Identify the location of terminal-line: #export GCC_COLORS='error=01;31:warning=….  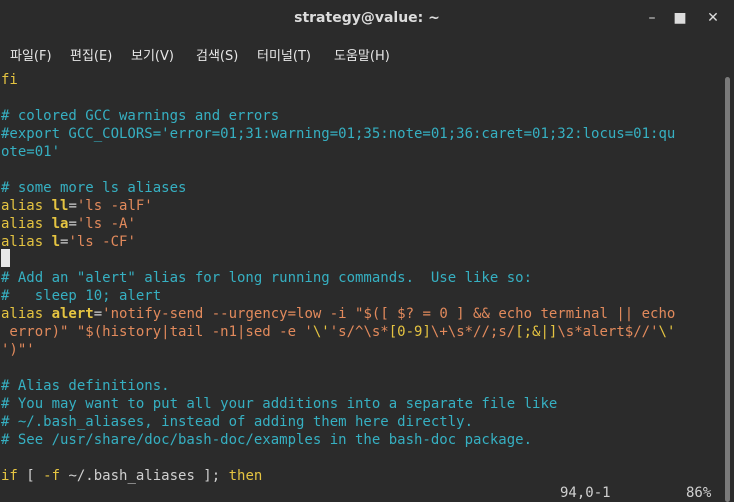
(338, 134).